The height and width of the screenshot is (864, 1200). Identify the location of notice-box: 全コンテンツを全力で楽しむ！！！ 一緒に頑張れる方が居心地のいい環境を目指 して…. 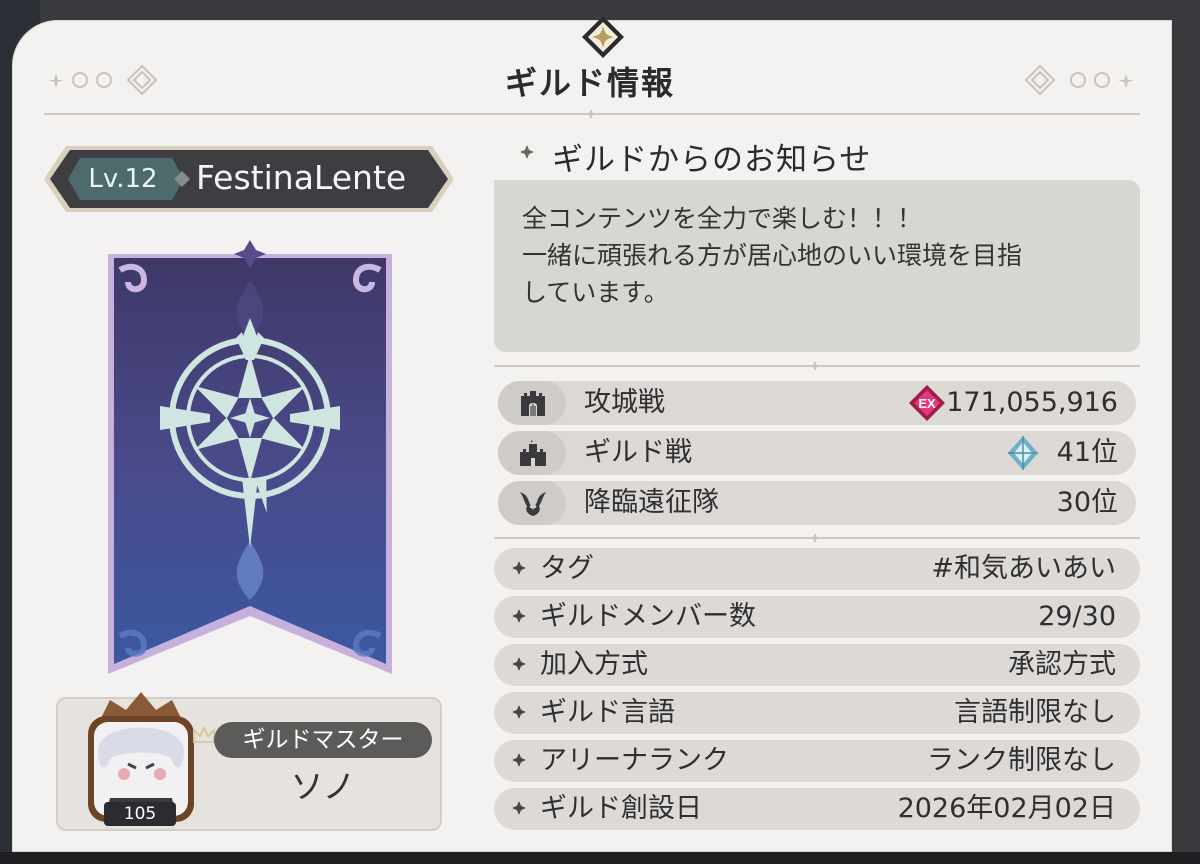
(817, 266).